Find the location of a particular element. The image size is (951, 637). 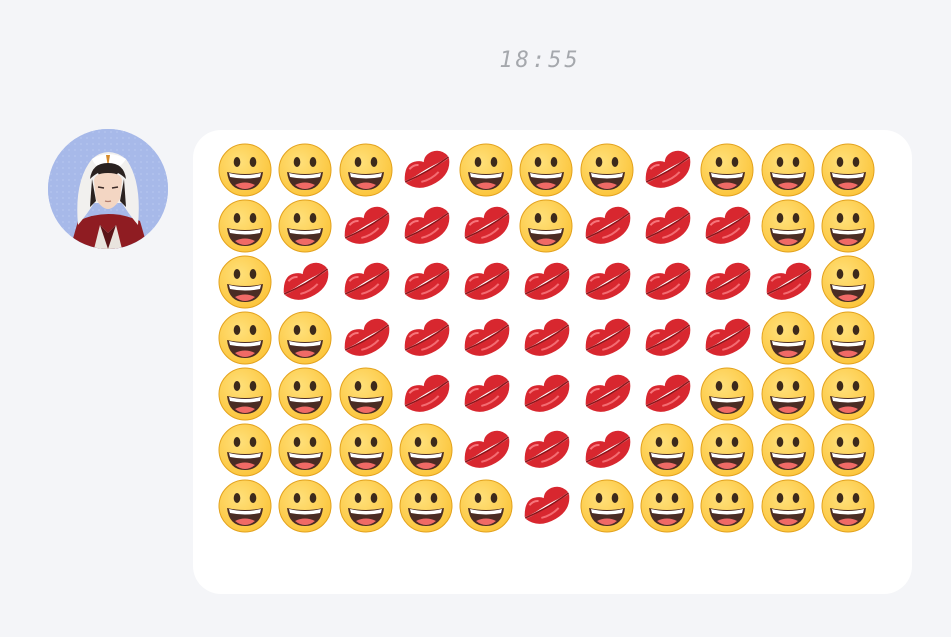

sender-avatar is located at coordinates (108, 189).